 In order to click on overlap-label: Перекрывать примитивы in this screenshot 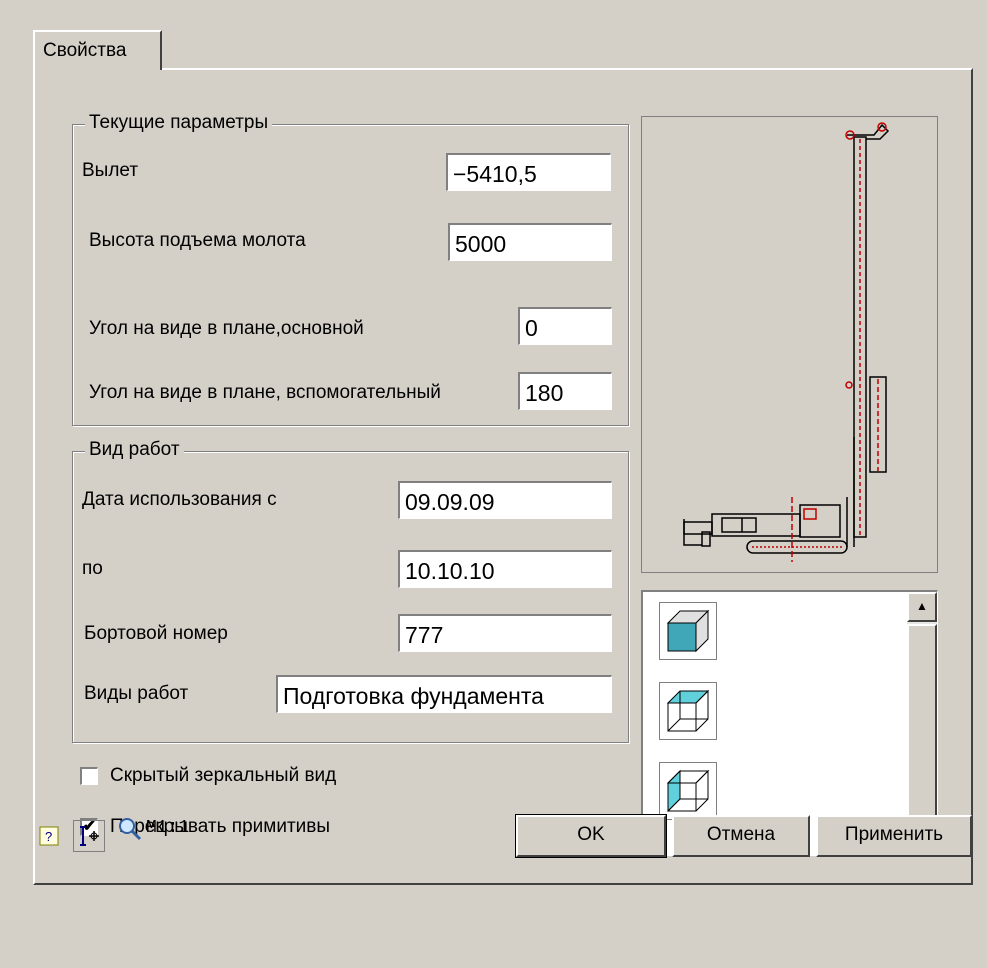, I will do `click(220, 826)`.